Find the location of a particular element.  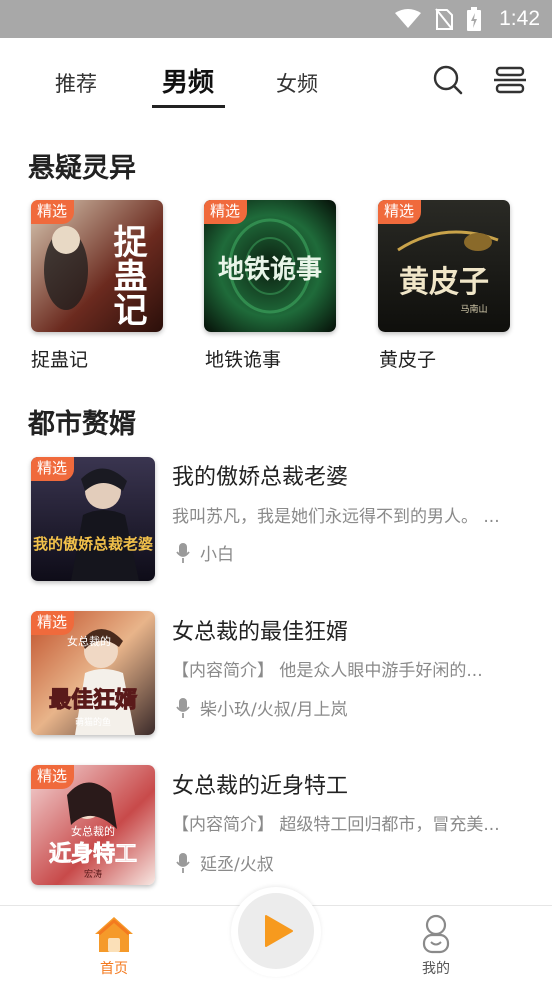

book-cover: 精选 女总裁的 近身特工 宏涛 is located at coordinates (93, 825).